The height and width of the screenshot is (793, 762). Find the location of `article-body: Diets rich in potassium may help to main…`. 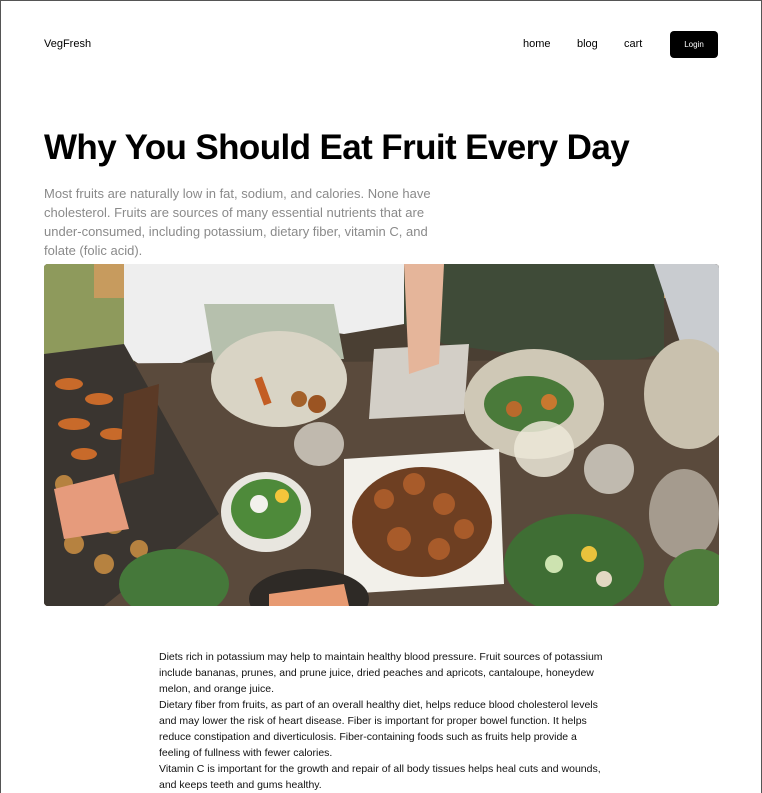

article-body: Diets rich in potassium may help to main… is located at coordinates (382, 721).